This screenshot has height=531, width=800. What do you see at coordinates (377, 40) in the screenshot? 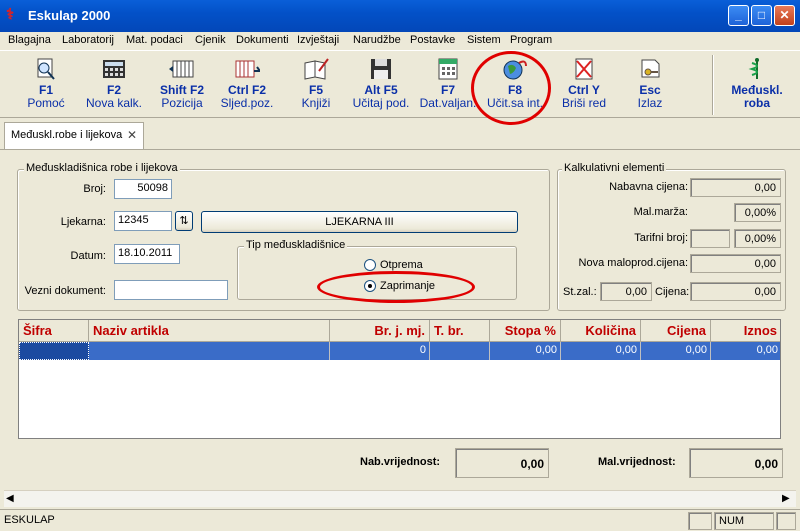
I see `menu-narudzbe: Narudžbe` at bounding box center [377, 40].